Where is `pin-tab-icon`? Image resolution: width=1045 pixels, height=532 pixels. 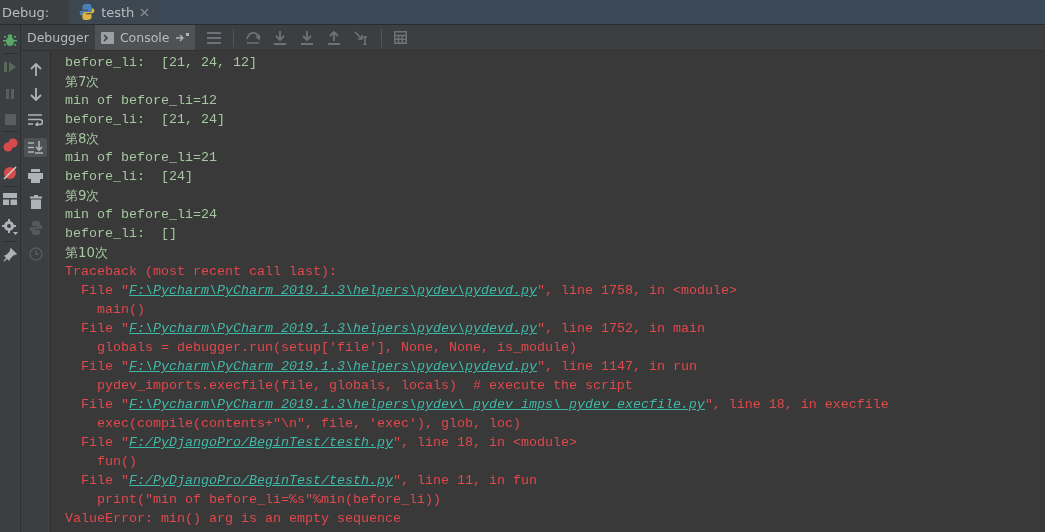
pin-tab-icon is located at coordinates (182, 37).